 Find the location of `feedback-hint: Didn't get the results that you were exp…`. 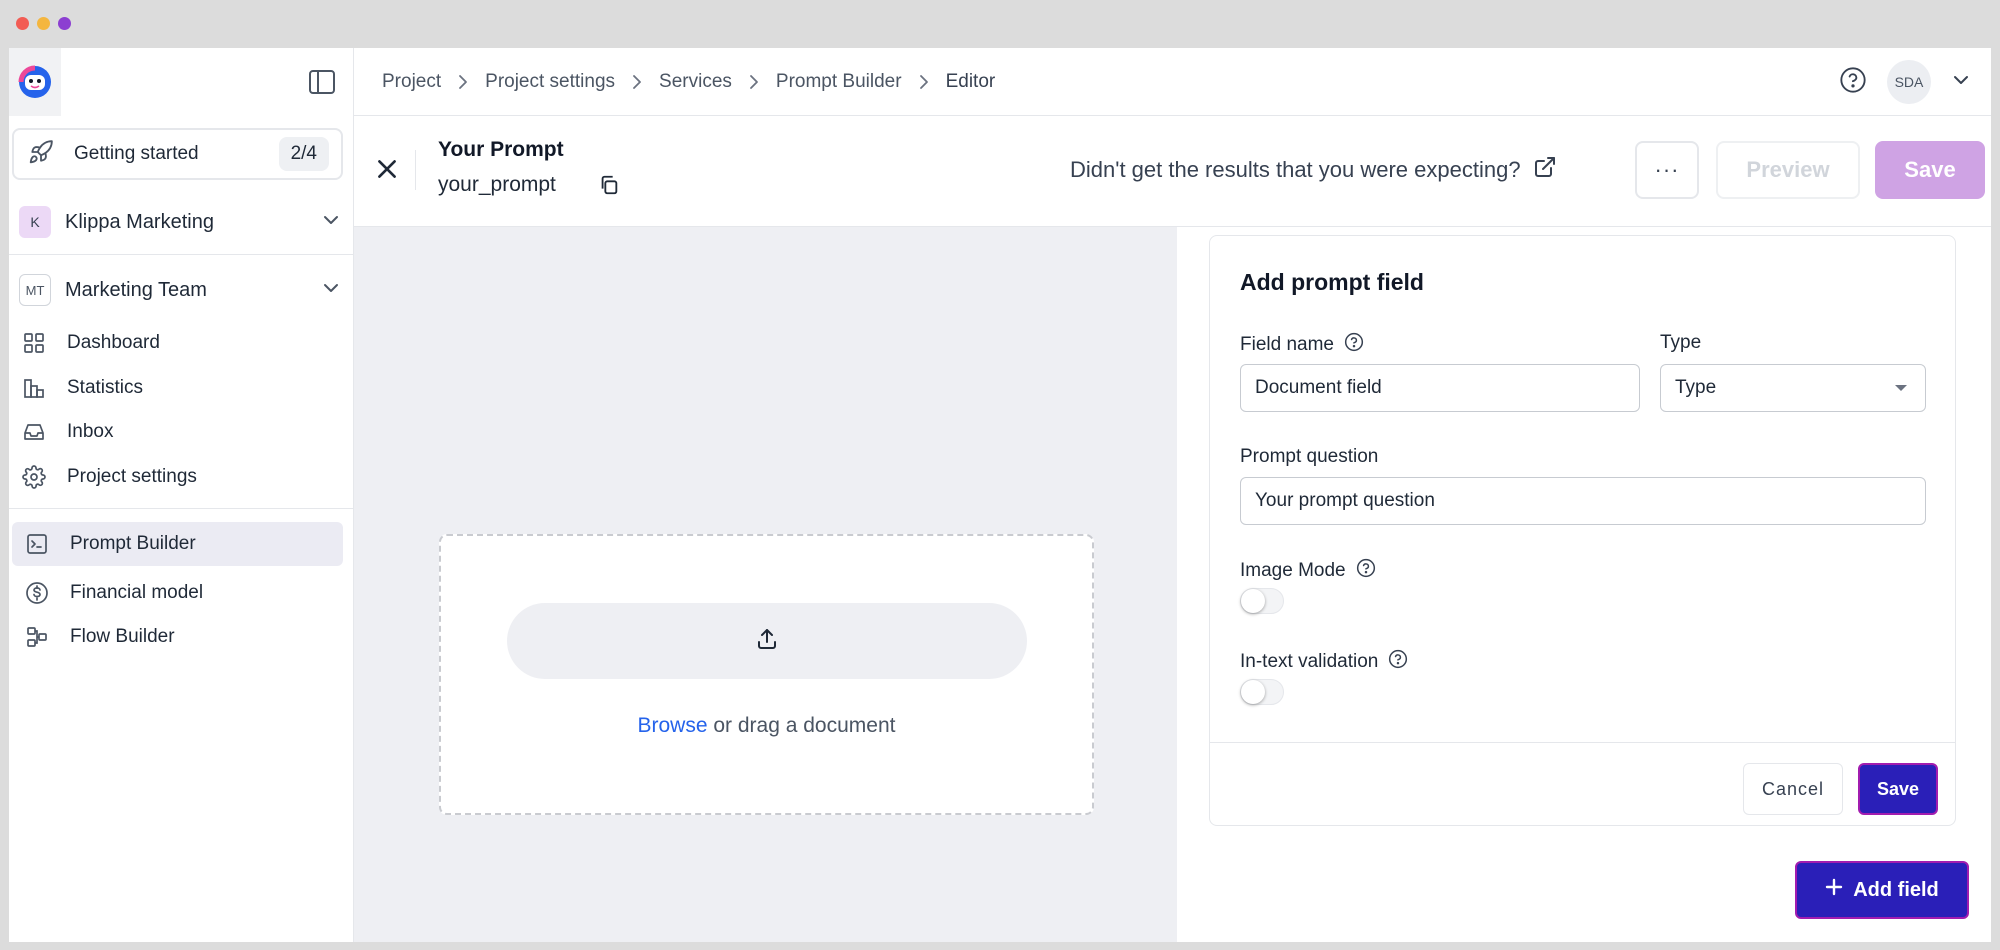

feedback-hint: Didn't get the results that you were exp… is located at coordinates (1313, 170).